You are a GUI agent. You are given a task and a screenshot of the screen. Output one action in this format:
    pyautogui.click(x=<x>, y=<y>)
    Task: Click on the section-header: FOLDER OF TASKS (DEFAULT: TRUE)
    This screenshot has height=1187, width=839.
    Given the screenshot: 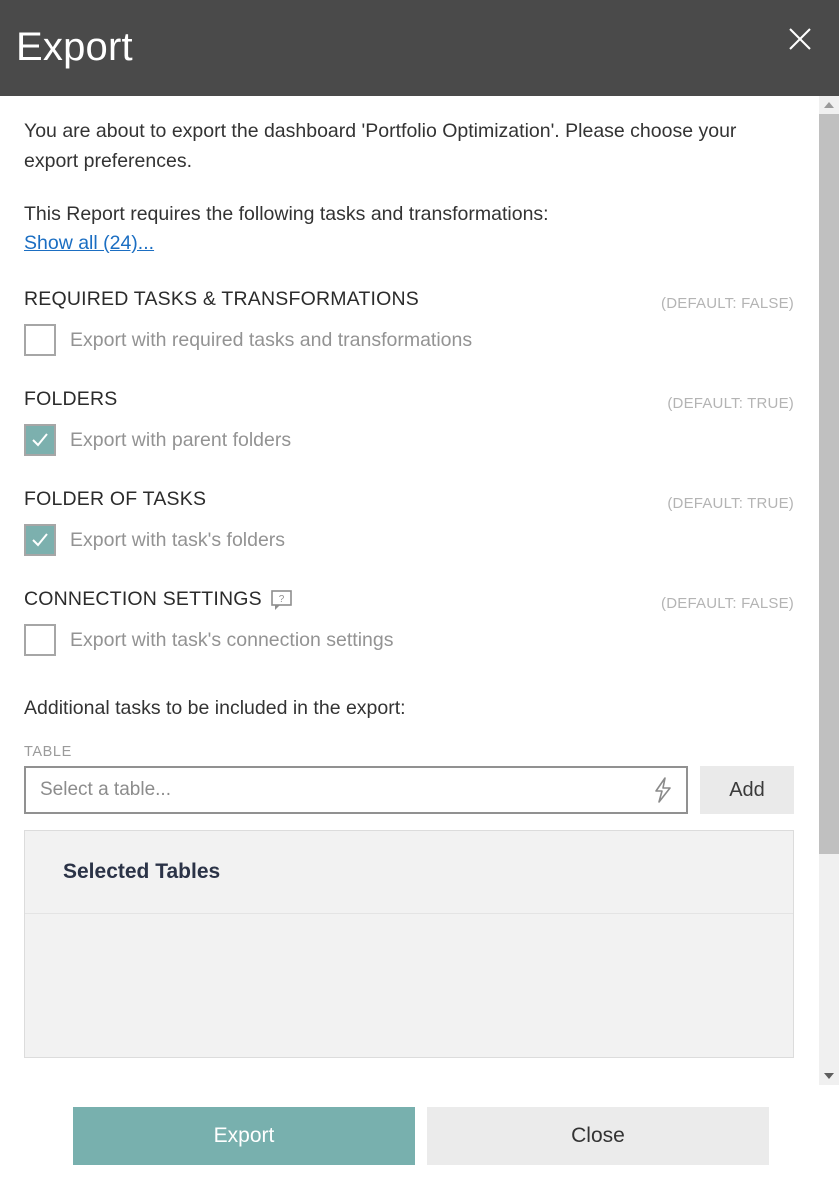 What is the action you would take?
    pyautogui.click(x=409, y=499)
    